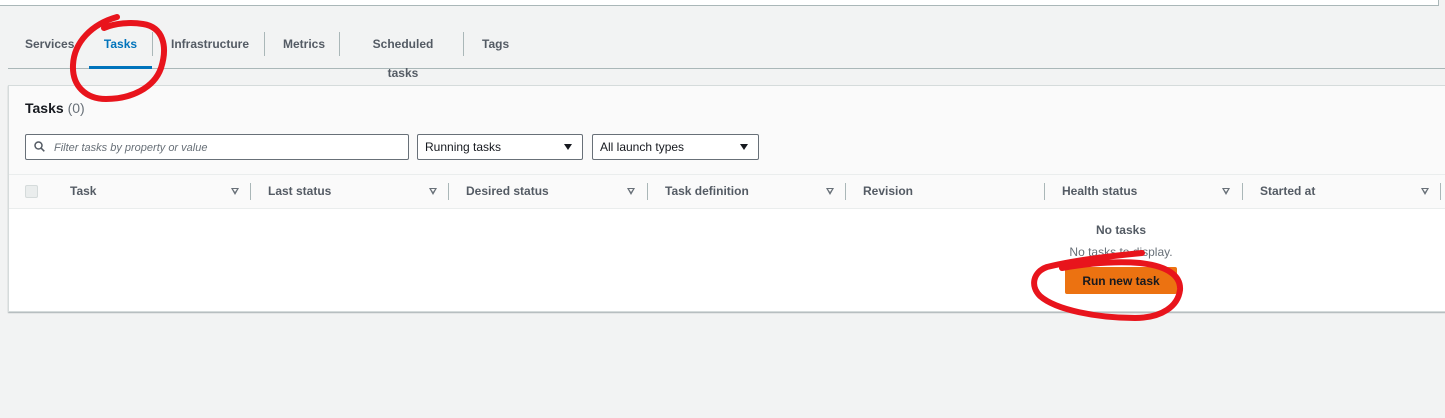 This screenshot has height=418, width=1445. I want to click on panel-title-text: Tasks, so click(44, 108).